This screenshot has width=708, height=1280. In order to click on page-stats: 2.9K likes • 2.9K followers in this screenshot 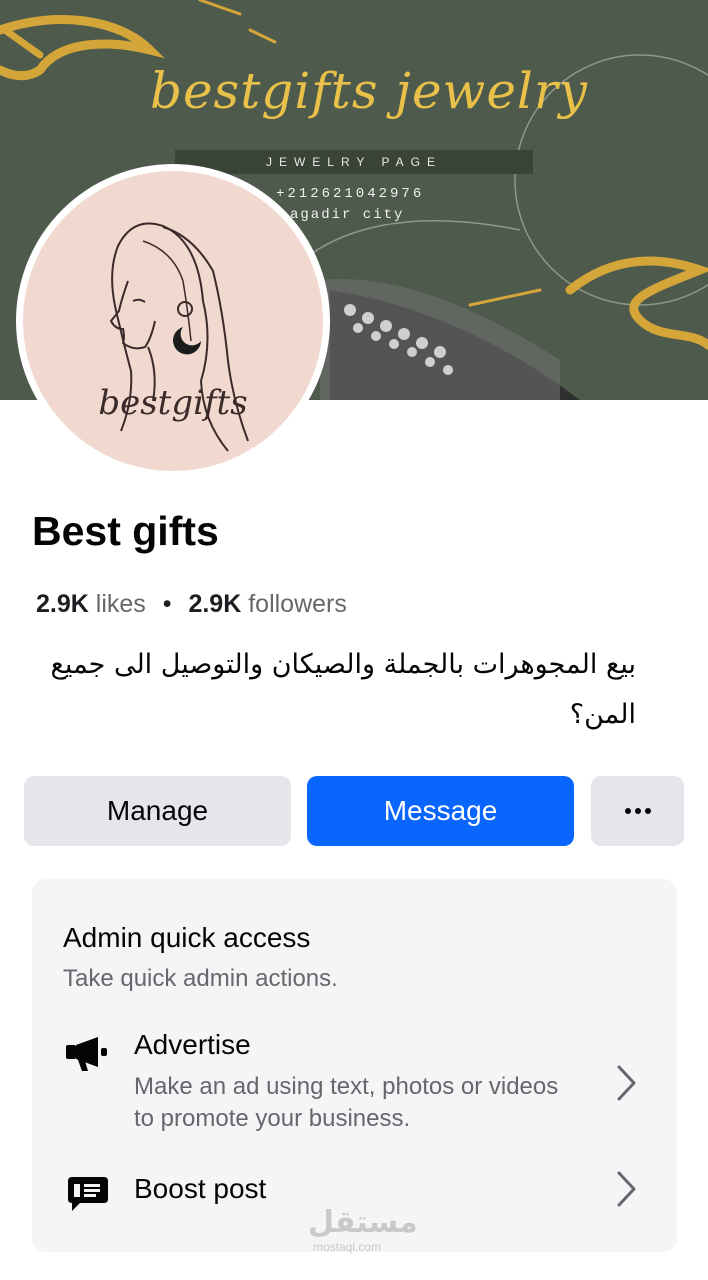, I will do `click(191, 604)`.